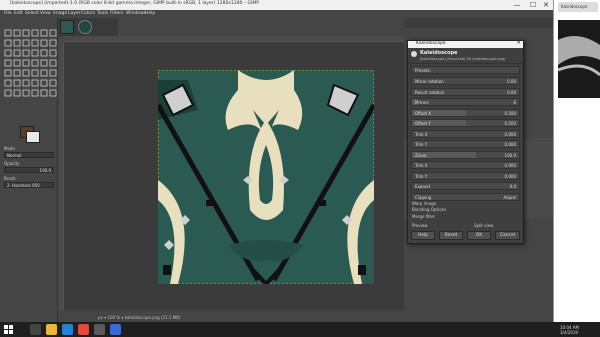 The image size is (600, 337). What do you see at coordinates (18, 13) in the screenshot?
I see `menu-edit: Edit` at bounding box center [18, 13].